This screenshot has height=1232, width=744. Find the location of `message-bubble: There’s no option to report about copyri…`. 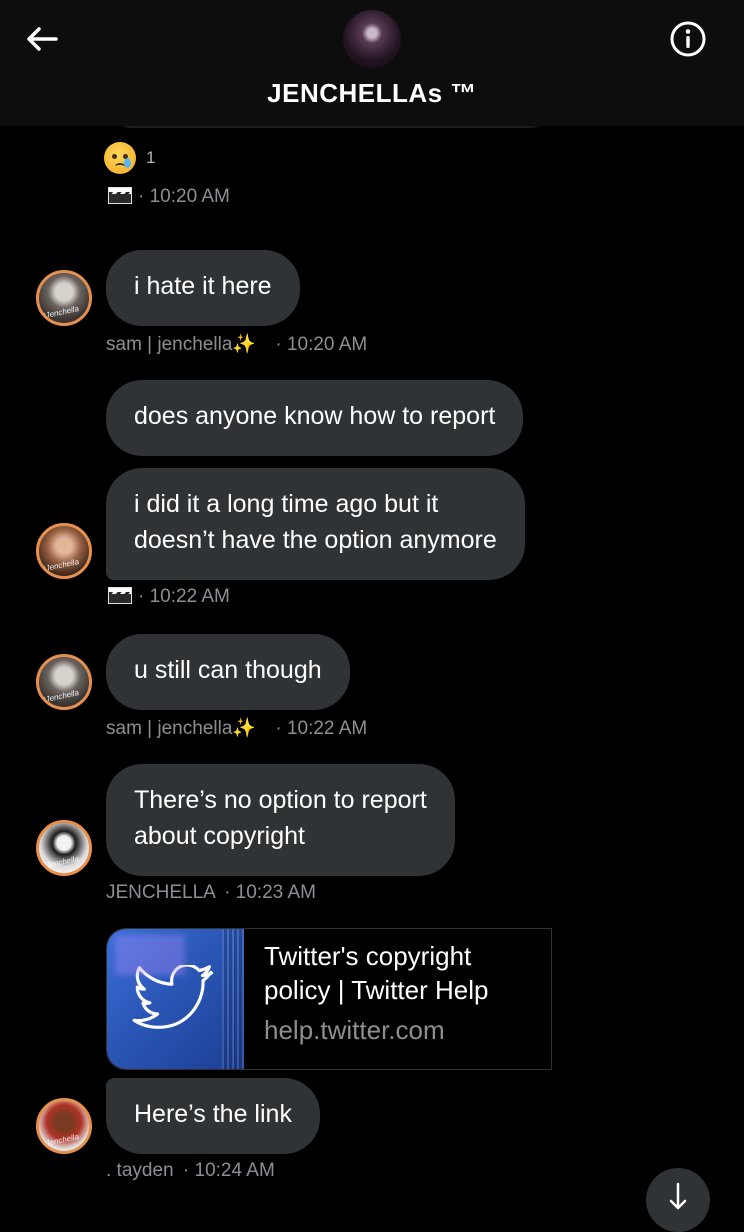

message-bubble: There’s no option to report about copyri… is located at coordinates (280, 820).